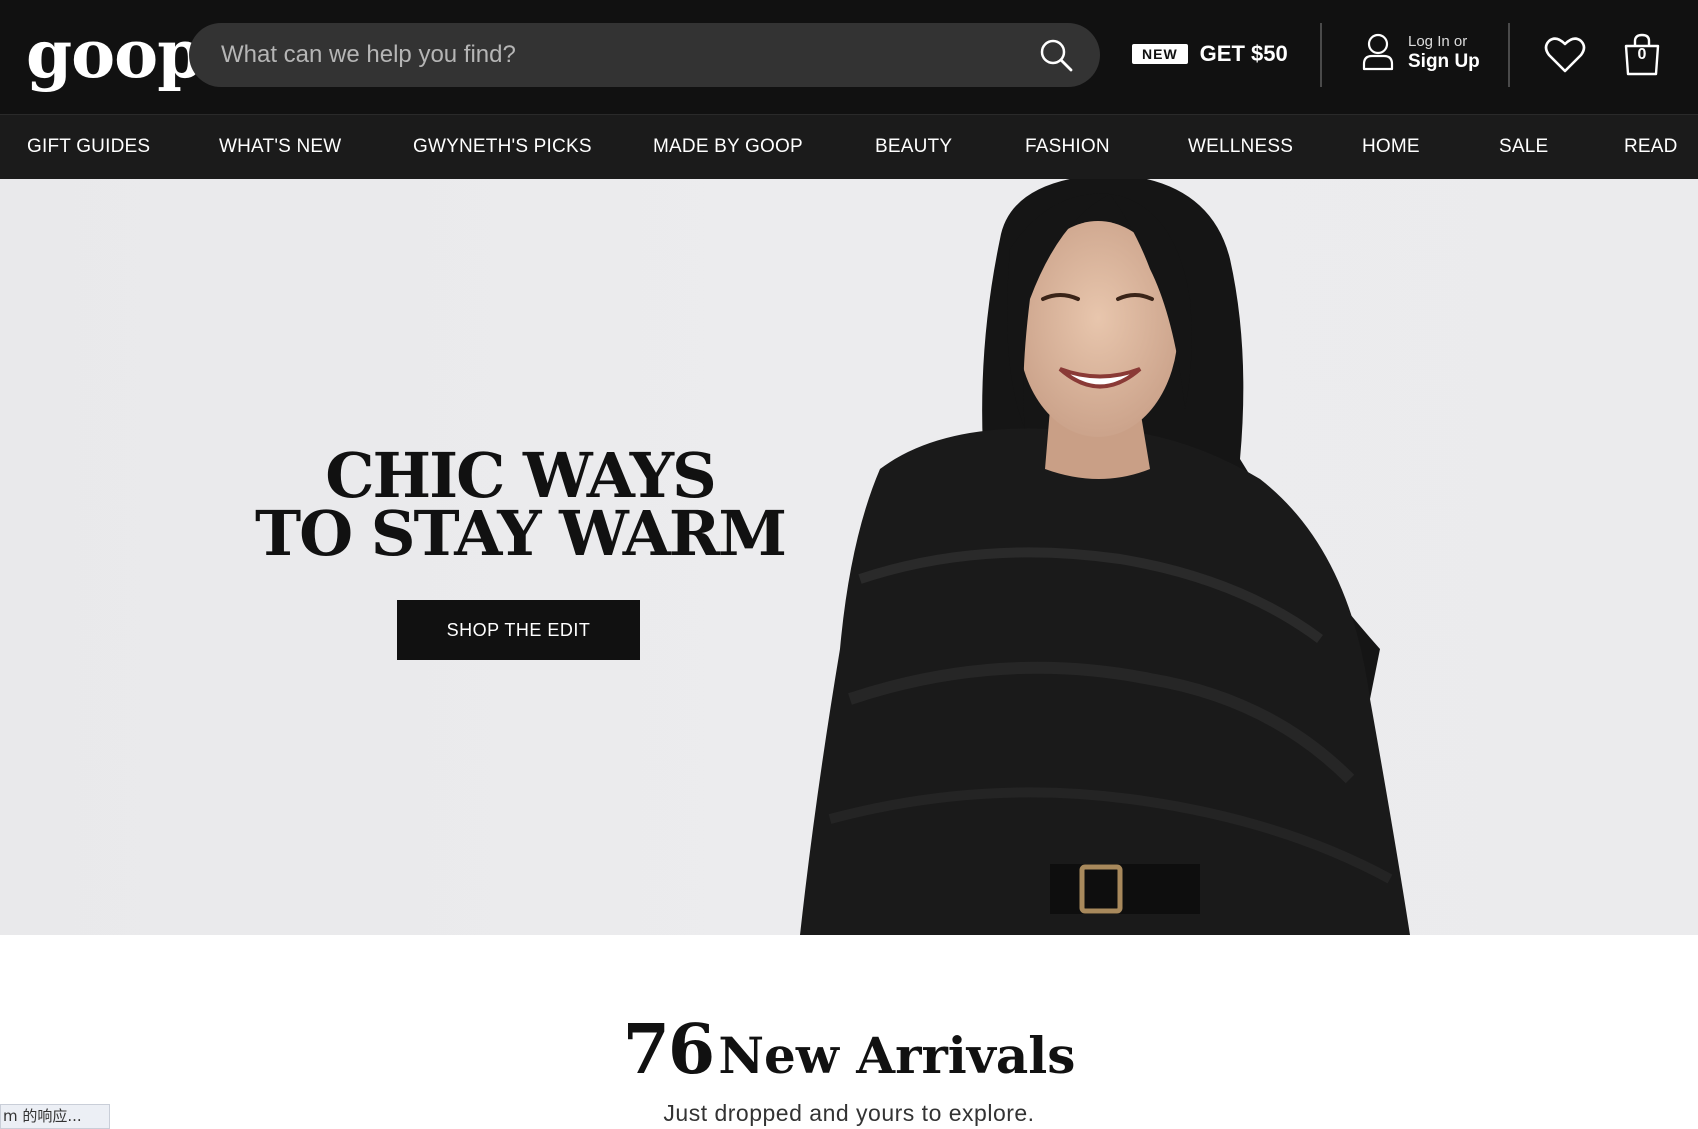  Describe the element at coordinates (1067, 147) in the screenshot. I see `nav-fashion: FASHION` at that location.